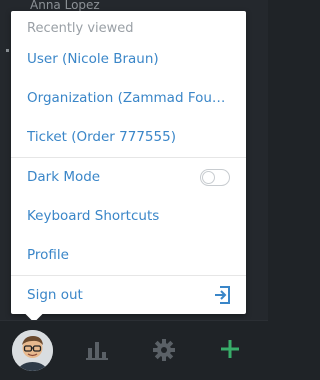  Describe the element at coordinates (93, 59) in the screenshot. I see `recent-item-label: User (Nicole Braun)` at that location.